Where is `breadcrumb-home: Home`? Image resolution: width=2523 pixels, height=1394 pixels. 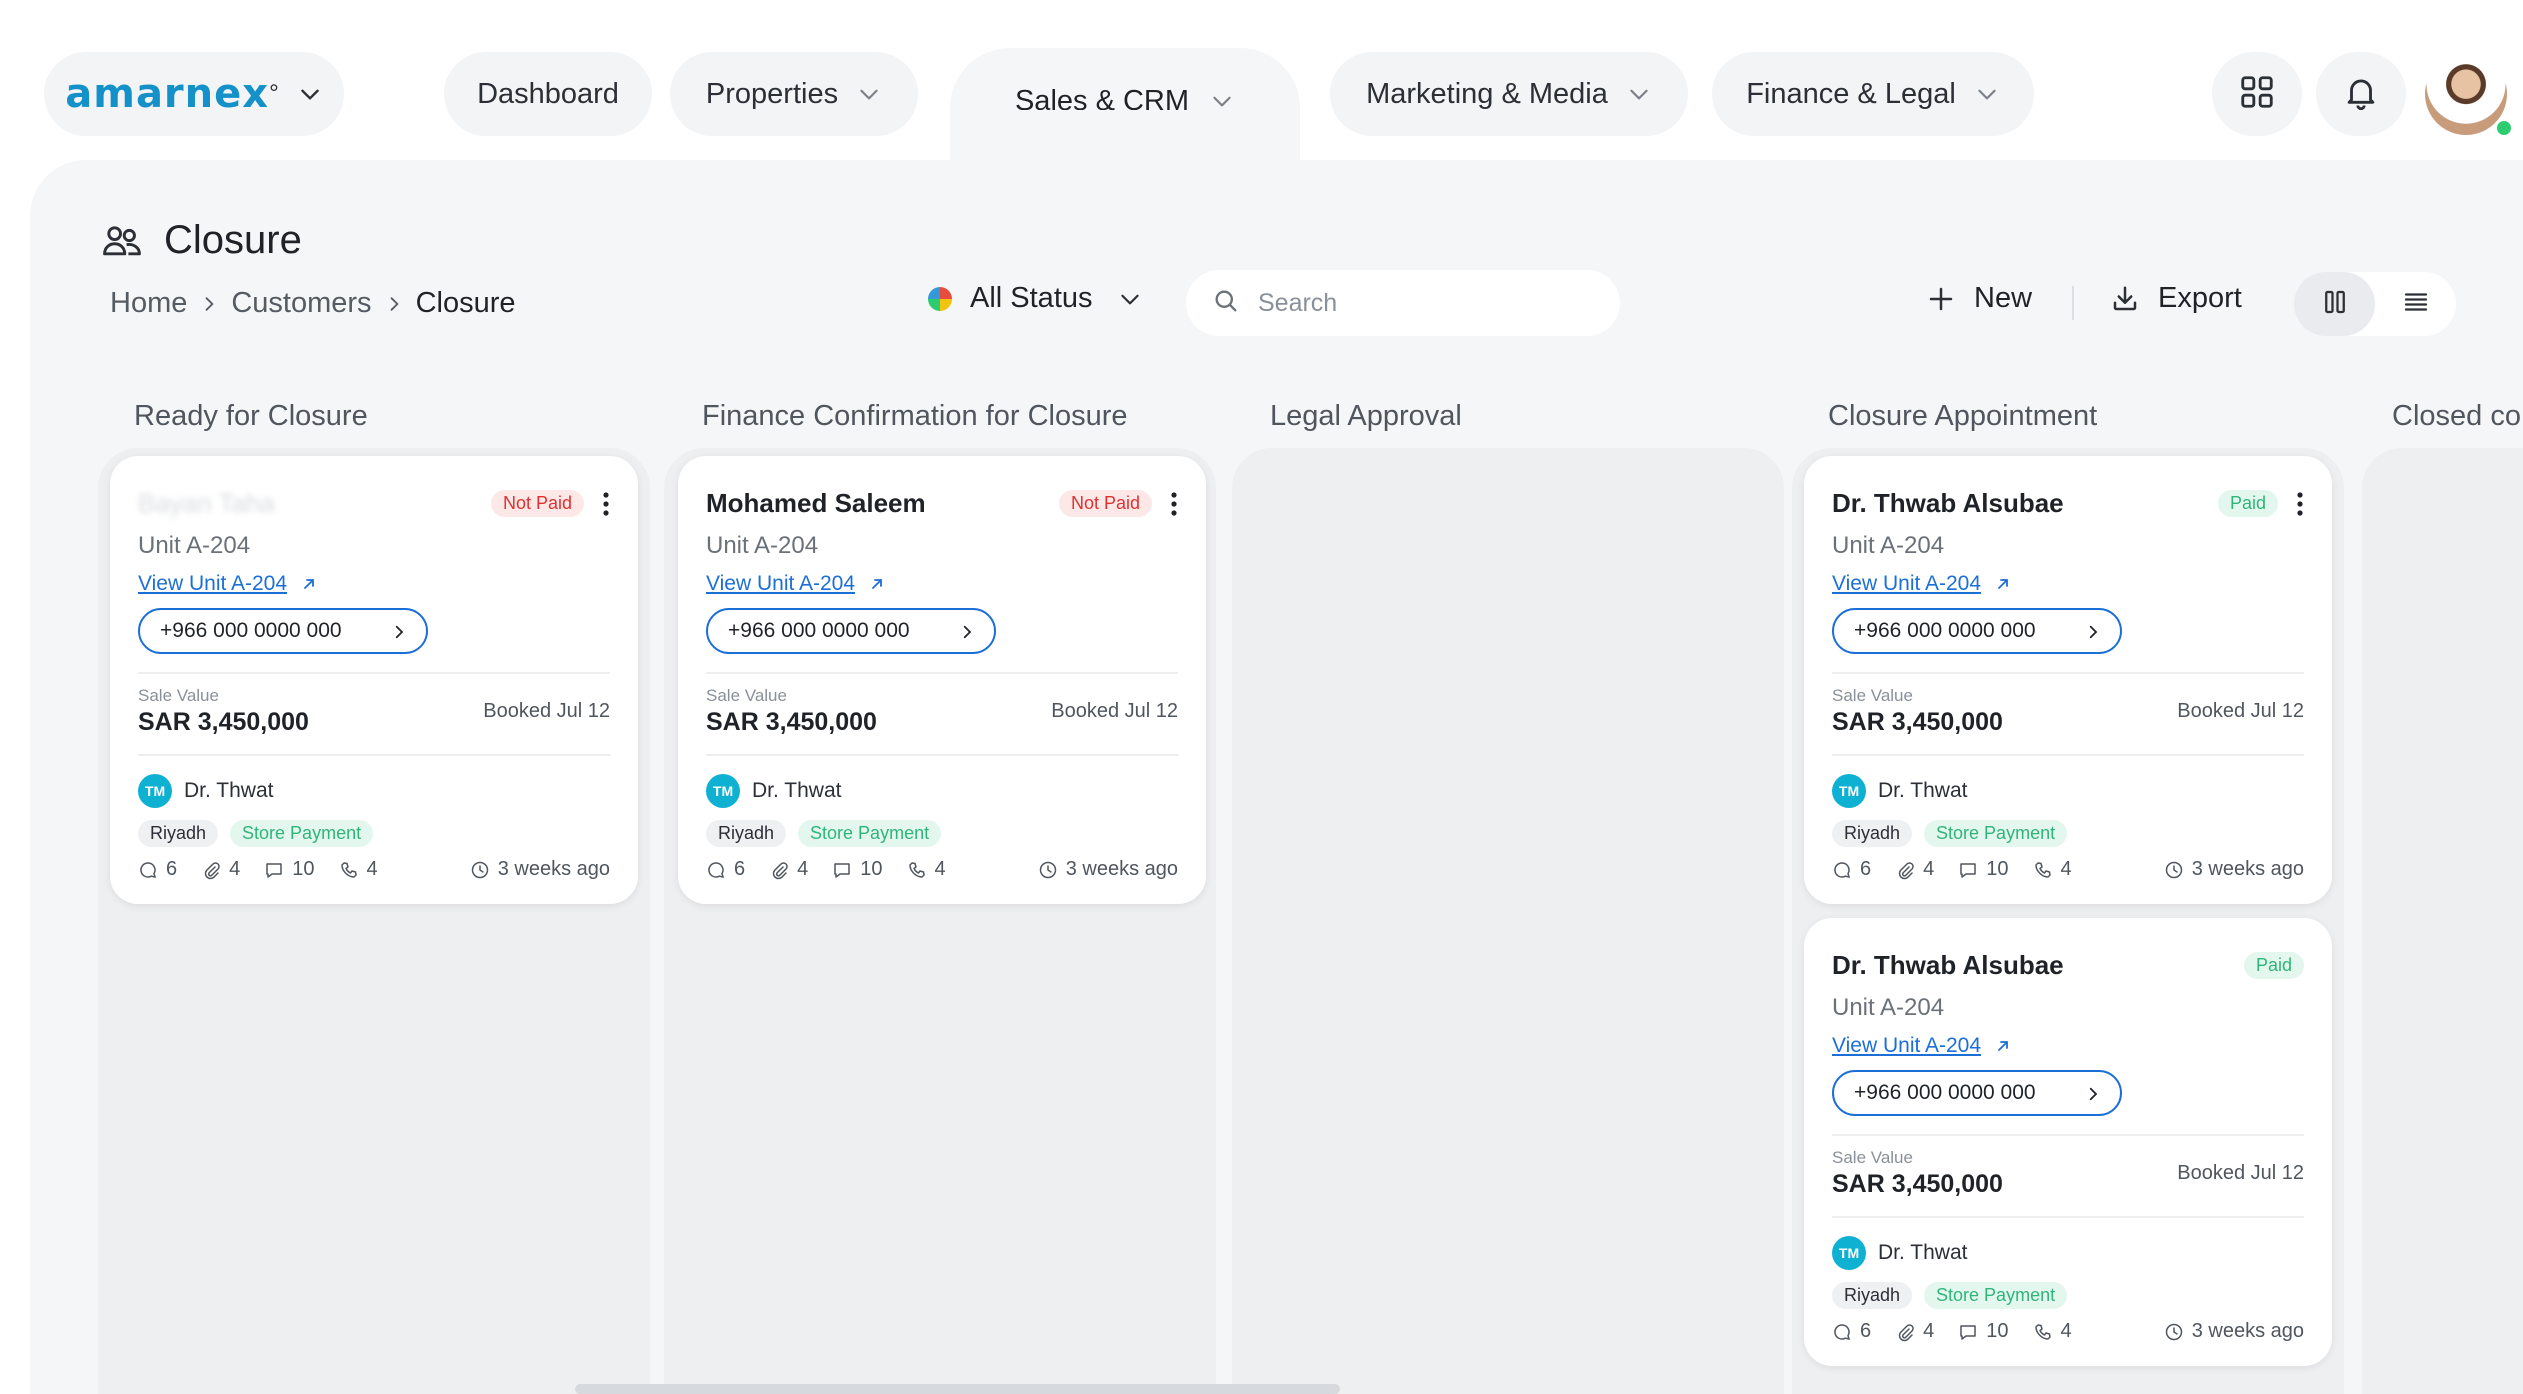 breadcrumb-home: Home is located at coordinates (148, 303).